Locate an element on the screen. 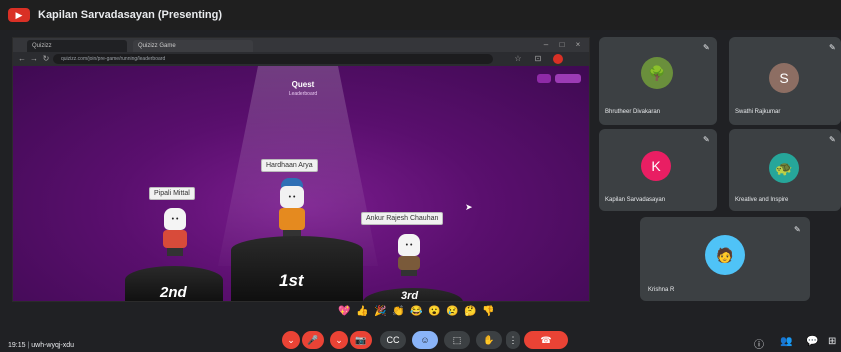  participant-tile-2: ✎ S Swathi Rajkumar is located at coordinates (785, 81).